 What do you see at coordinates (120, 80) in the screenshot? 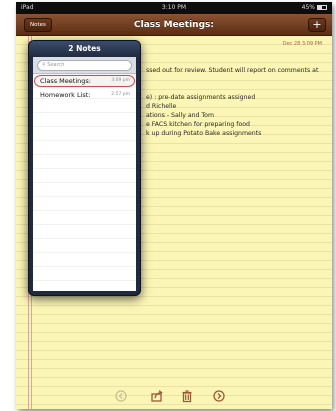
I see `list-item-time: 3:09 pm` at bounding box center [120, 80].